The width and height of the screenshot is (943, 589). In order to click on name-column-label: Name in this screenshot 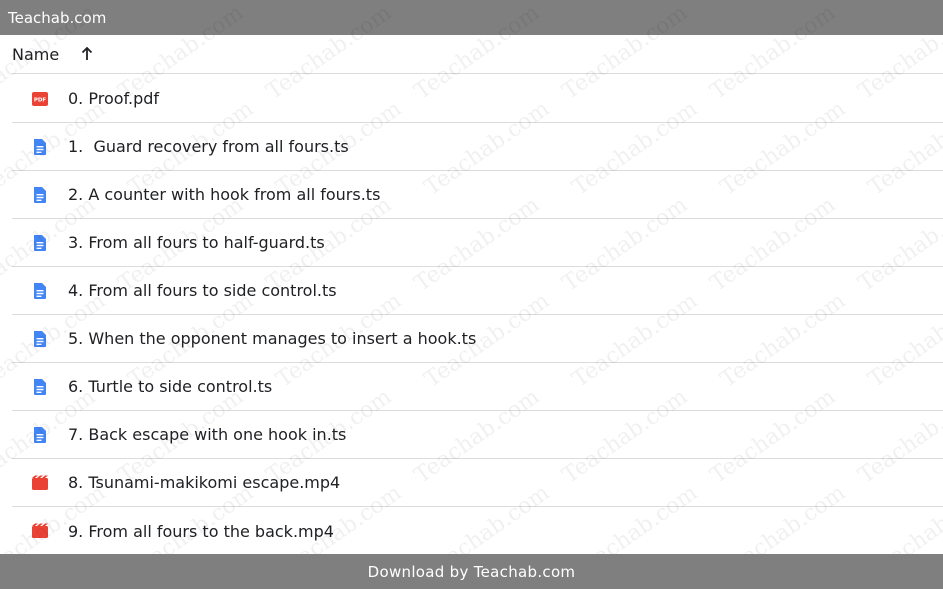, I will do `click(35, 54)`.